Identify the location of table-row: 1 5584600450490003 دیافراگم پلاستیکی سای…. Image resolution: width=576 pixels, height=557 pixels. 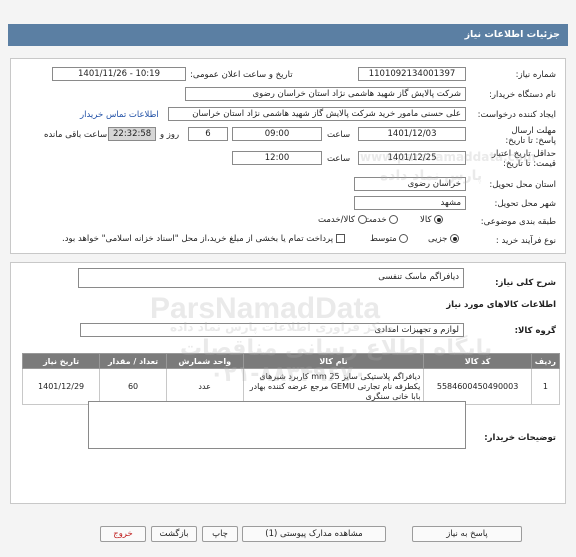
(291, 386).